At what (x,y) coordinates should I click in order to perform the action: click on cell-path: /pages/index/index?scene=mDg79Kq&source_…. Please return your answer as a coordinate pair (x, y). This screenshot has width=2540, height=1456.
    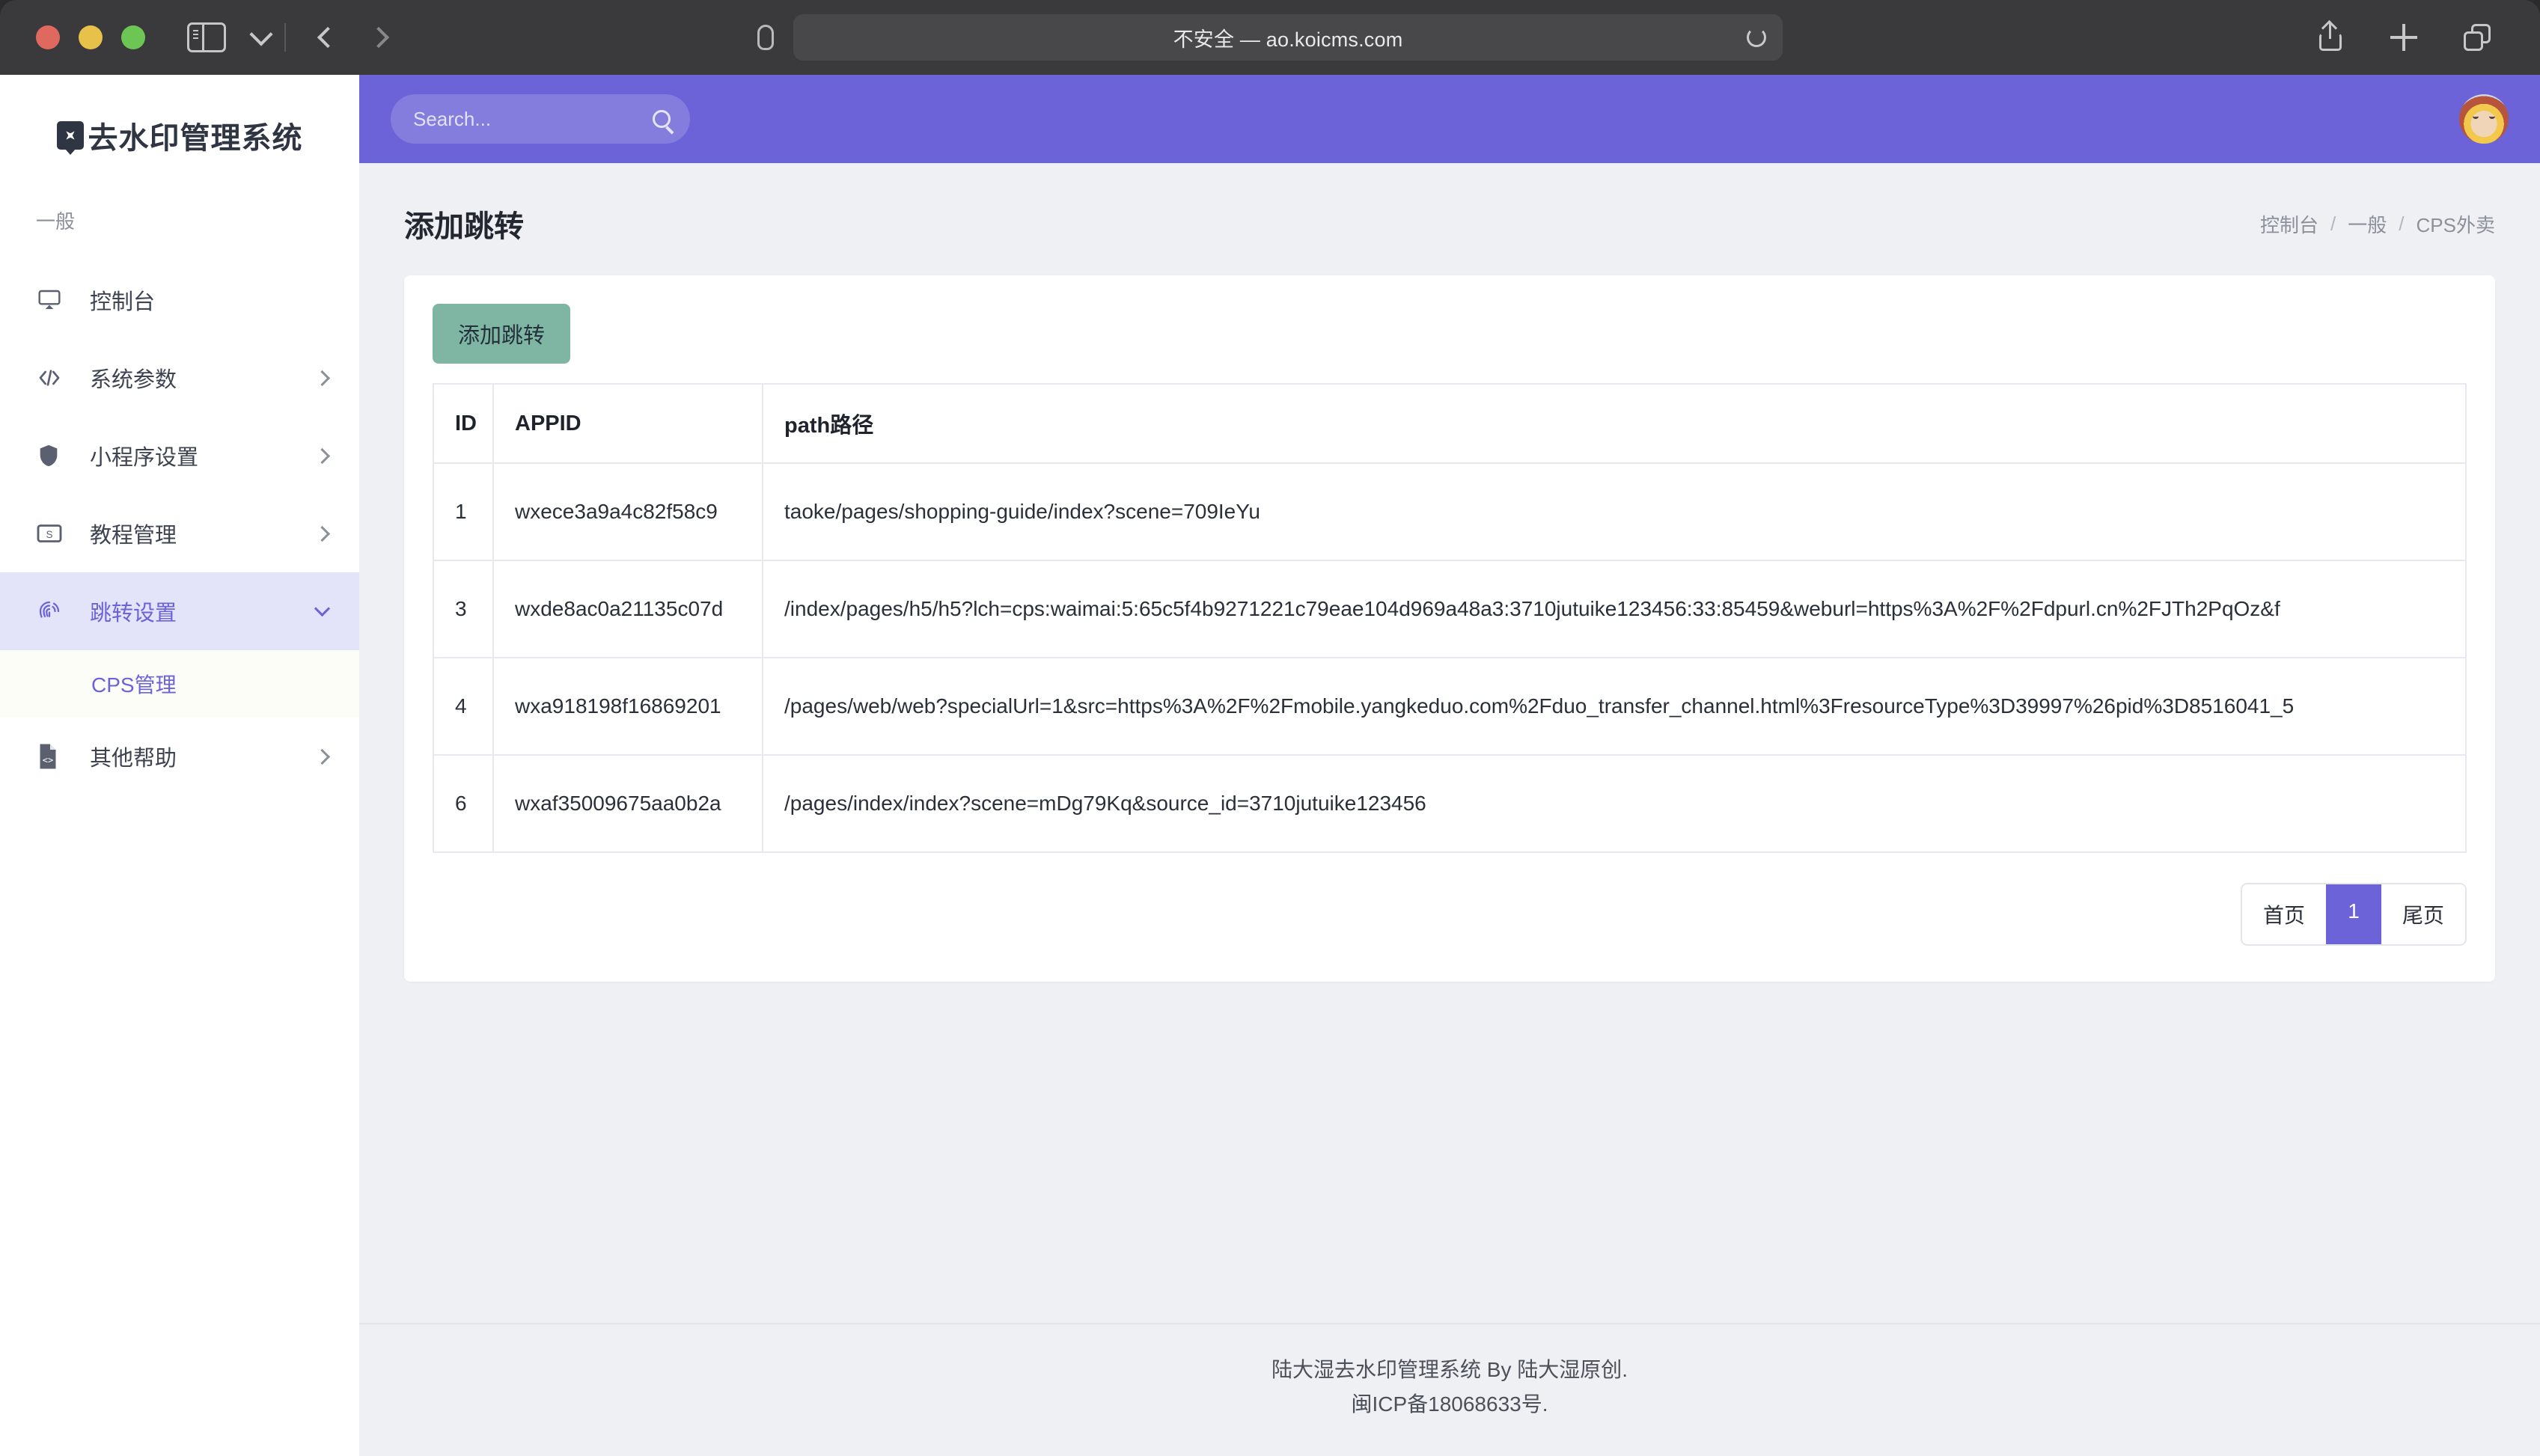
    Looking at the image, I should click on (1615, 803).